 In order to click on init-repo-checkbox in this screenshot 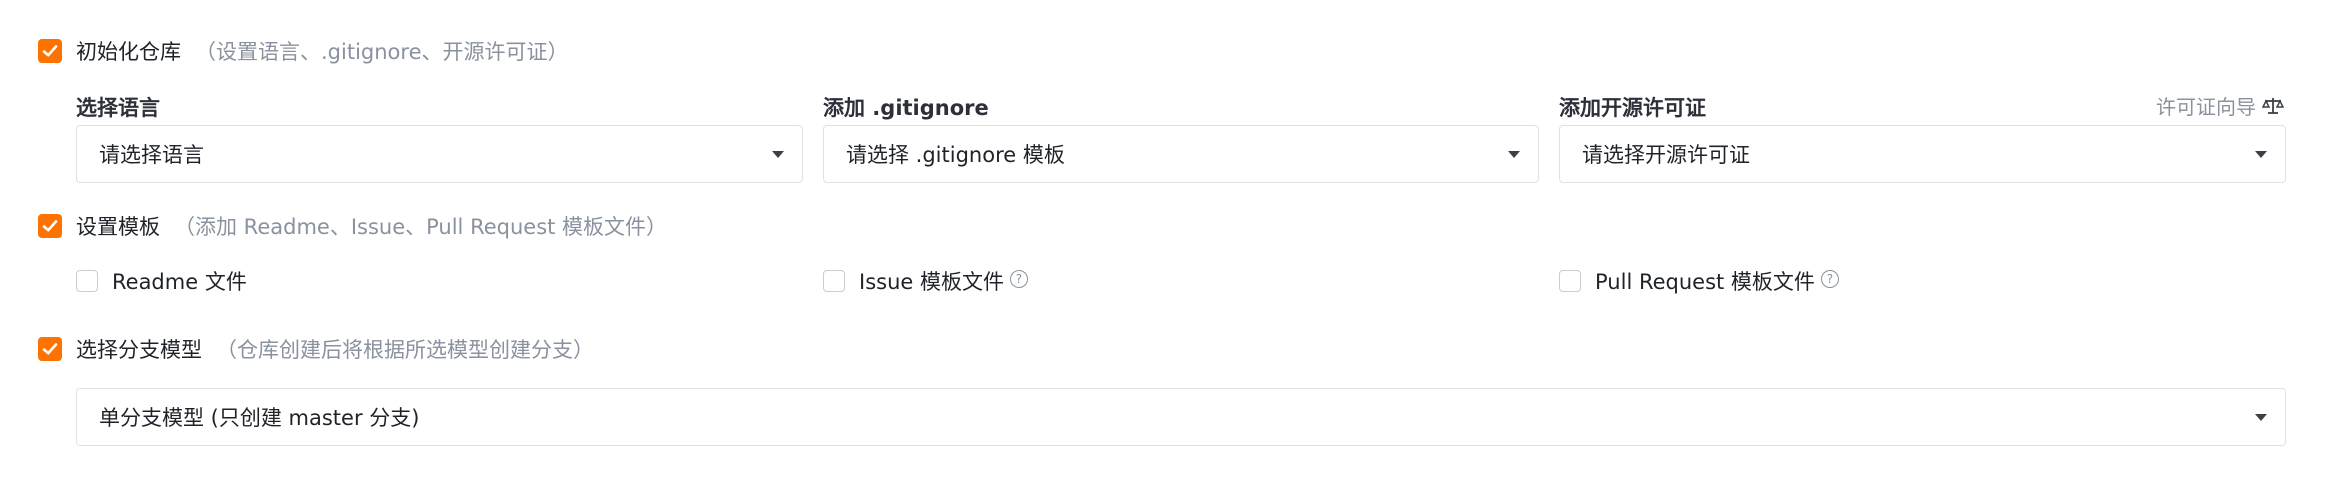, I will do `click(50, 51)`.